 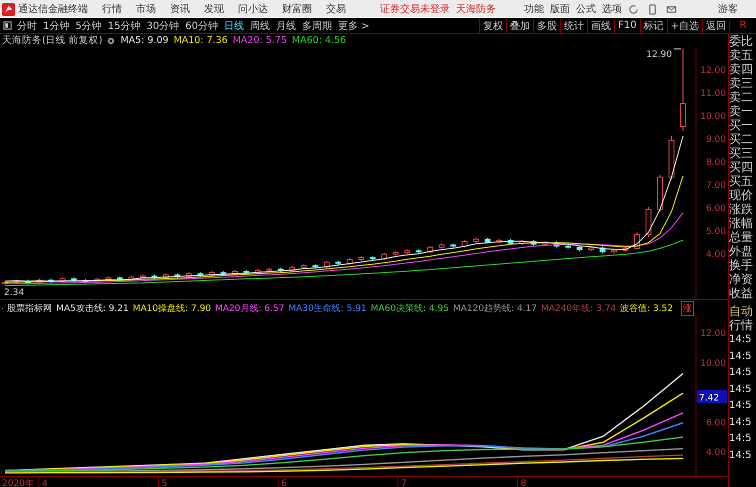 What do you see at coordinates (284, 483) in the screenshot?
I see `date-axis-label: 6` at bounding box center [284, 483].